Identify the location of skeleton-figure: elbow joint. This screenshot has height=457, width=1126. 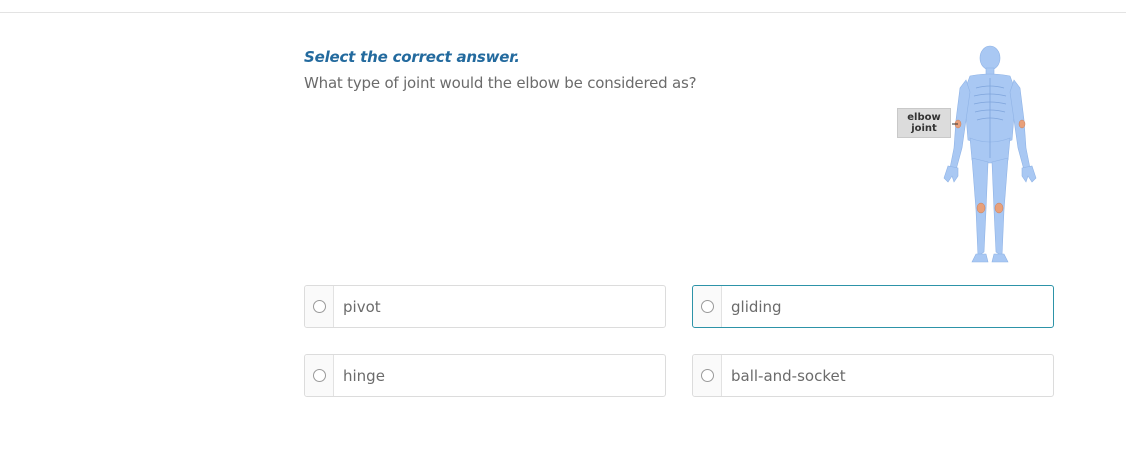
(967, 155).